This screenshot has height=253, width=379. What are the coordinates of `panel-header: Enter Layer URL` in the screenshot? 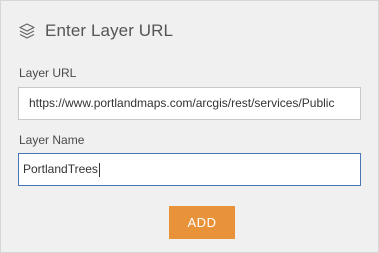 It's located at (95, 31).